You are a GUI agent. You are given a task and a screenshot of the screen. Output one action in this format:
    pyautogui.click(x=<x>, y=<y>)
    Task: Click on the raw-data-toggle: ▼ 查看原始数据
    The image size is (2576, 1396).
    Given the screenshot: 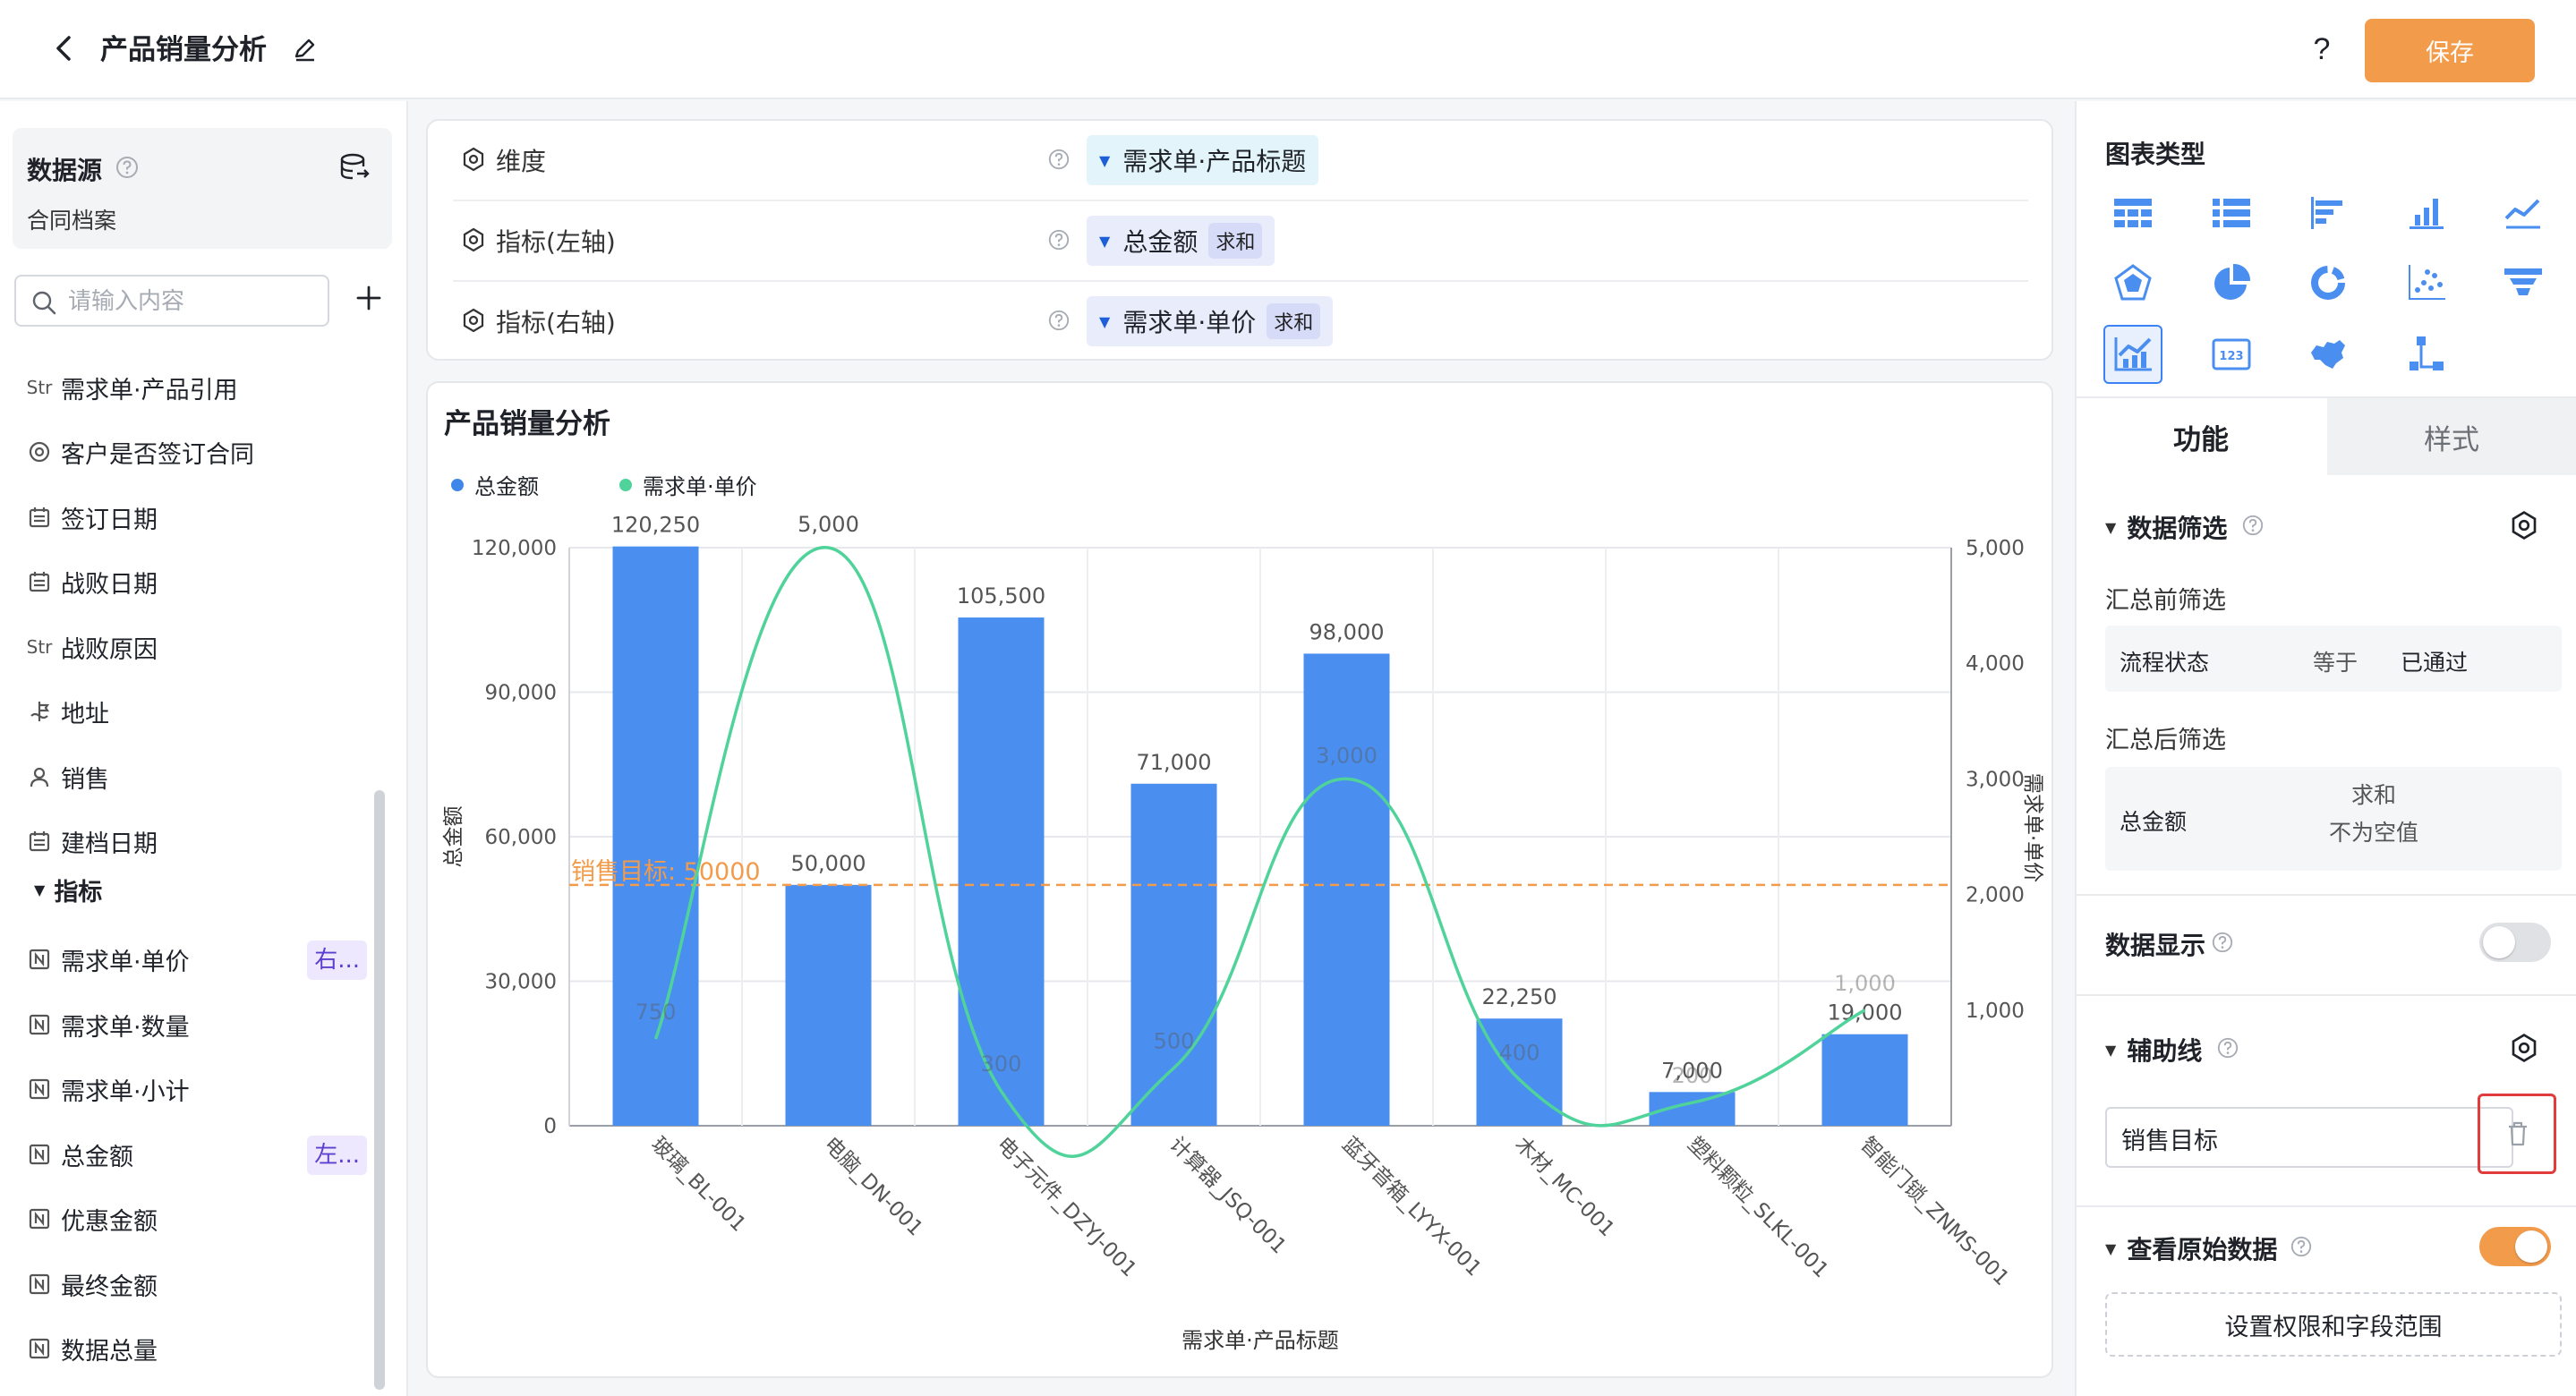 What is the action you would take?
    pyautogui.click(x=2191, y=1248)
    